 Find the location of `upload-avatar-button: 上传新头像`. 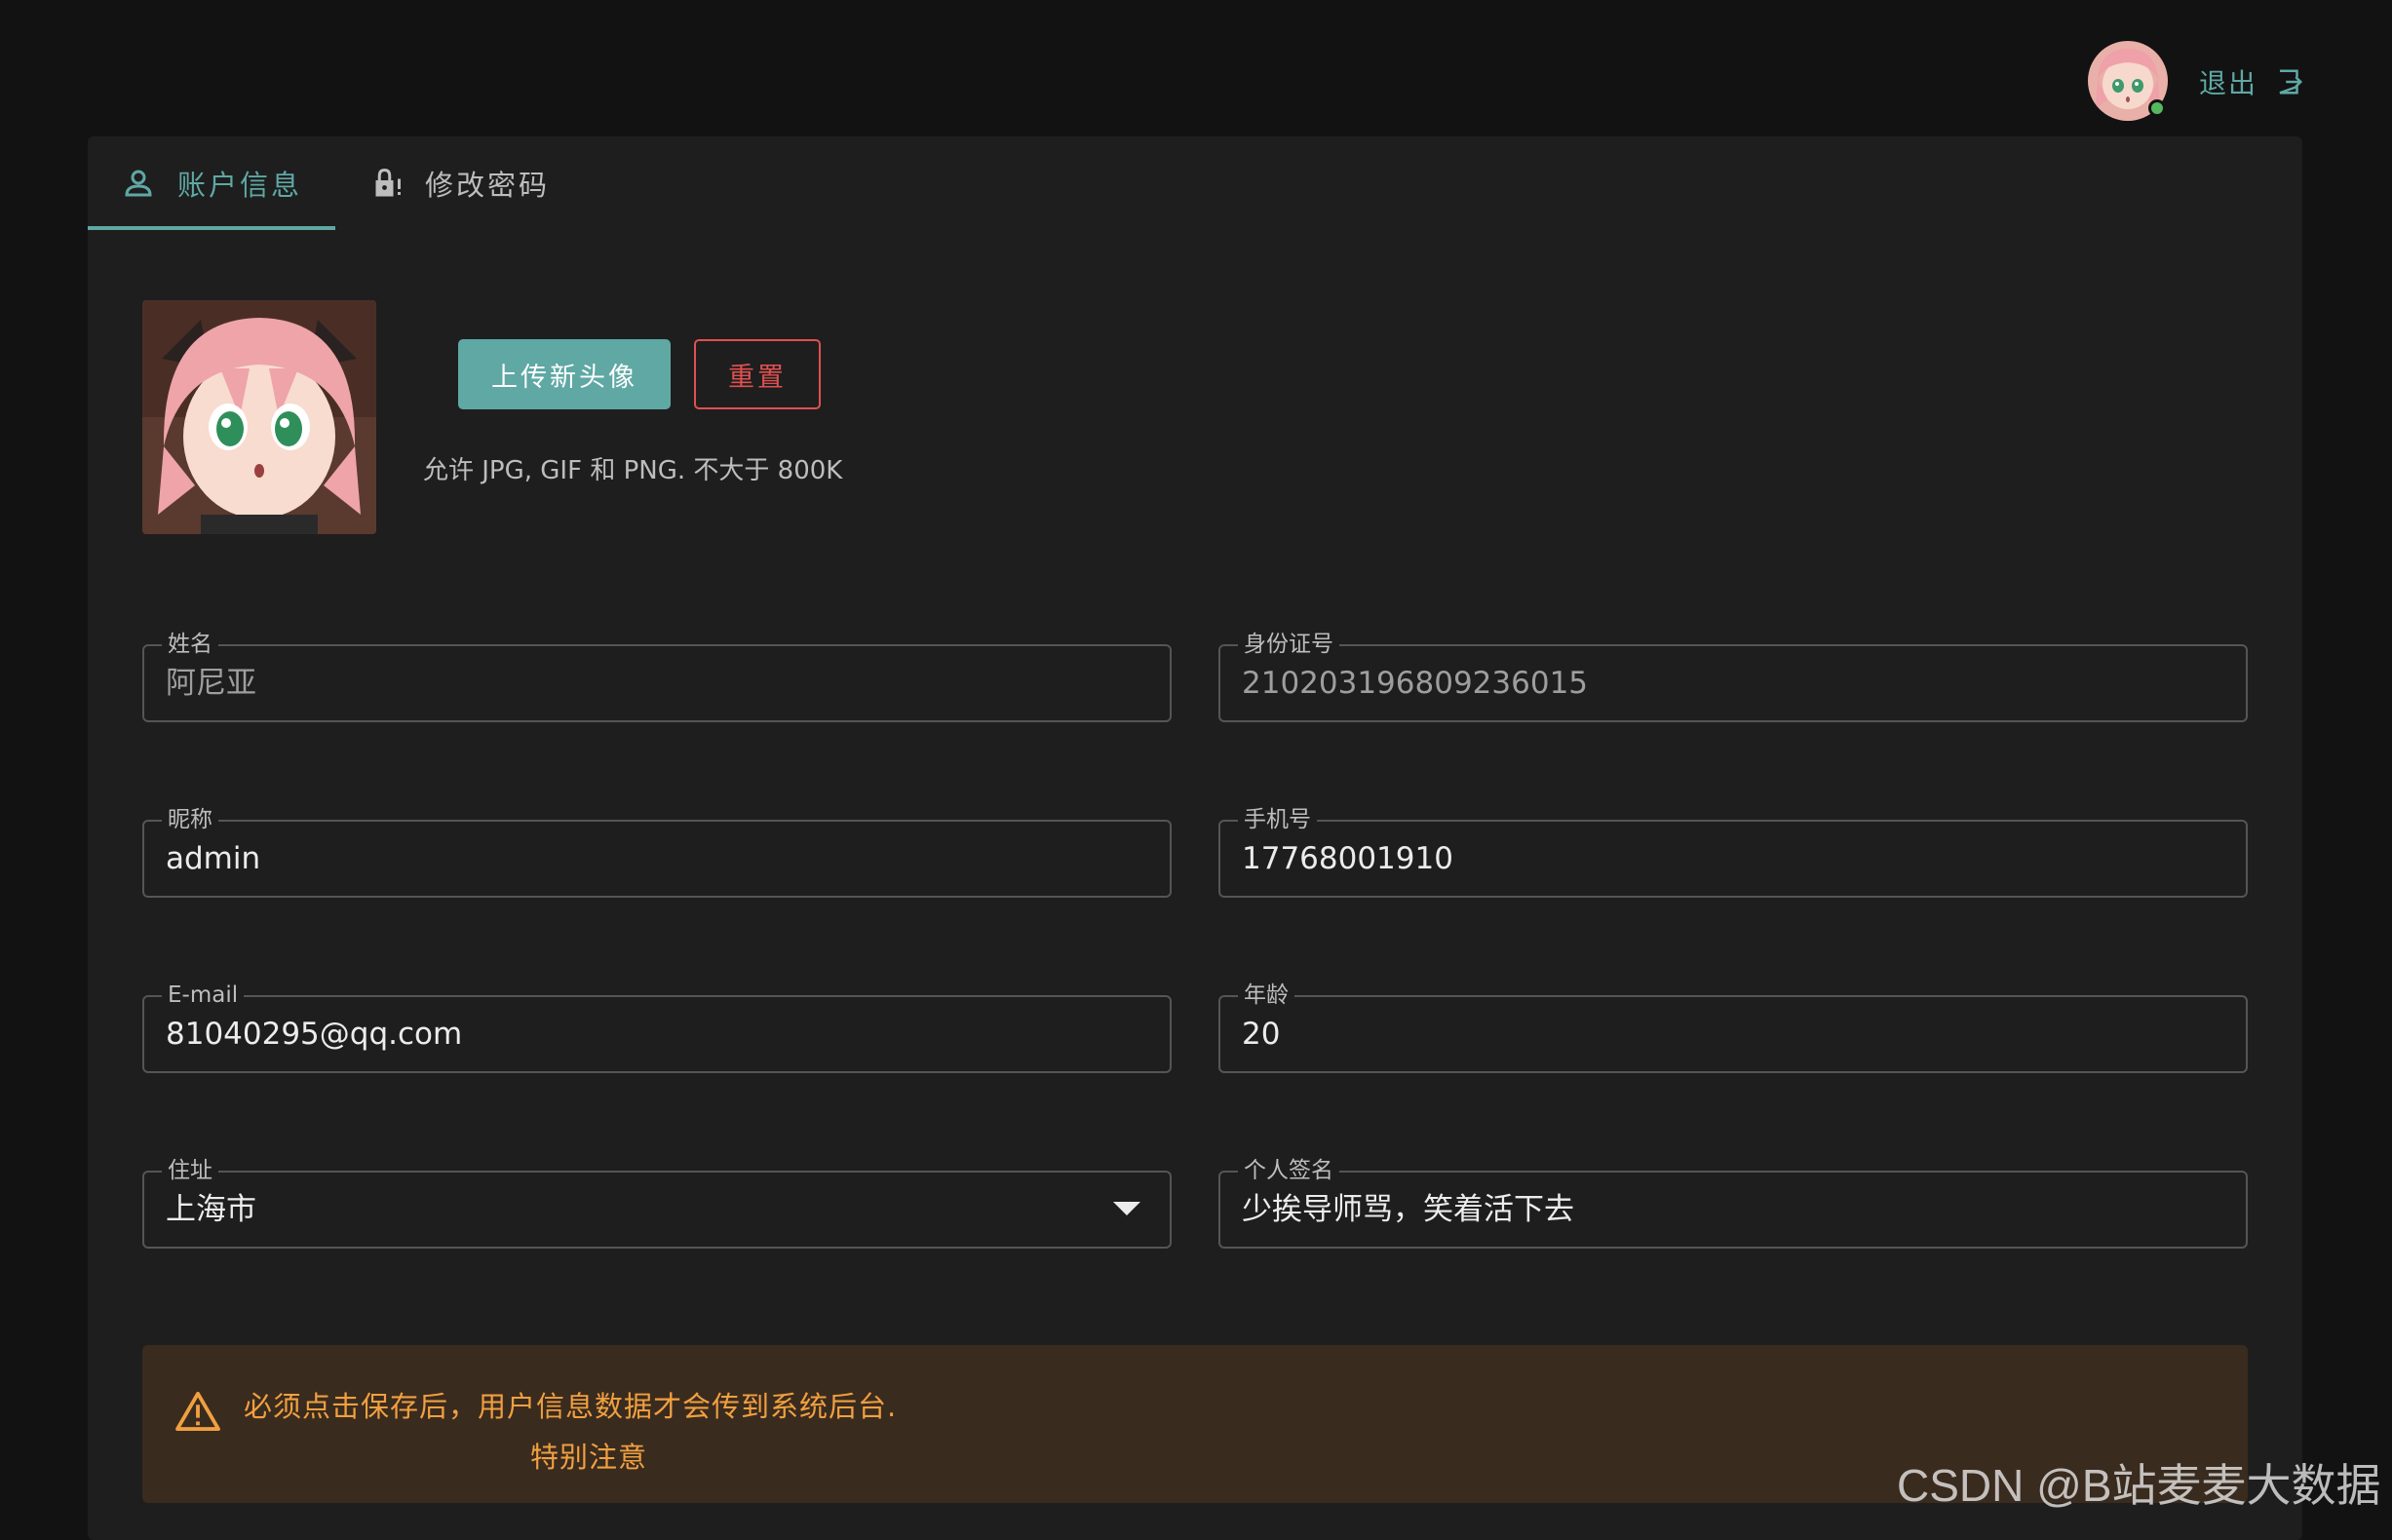

upload-avatar-button: 上传新头像 is located at coordinates (564, 374).